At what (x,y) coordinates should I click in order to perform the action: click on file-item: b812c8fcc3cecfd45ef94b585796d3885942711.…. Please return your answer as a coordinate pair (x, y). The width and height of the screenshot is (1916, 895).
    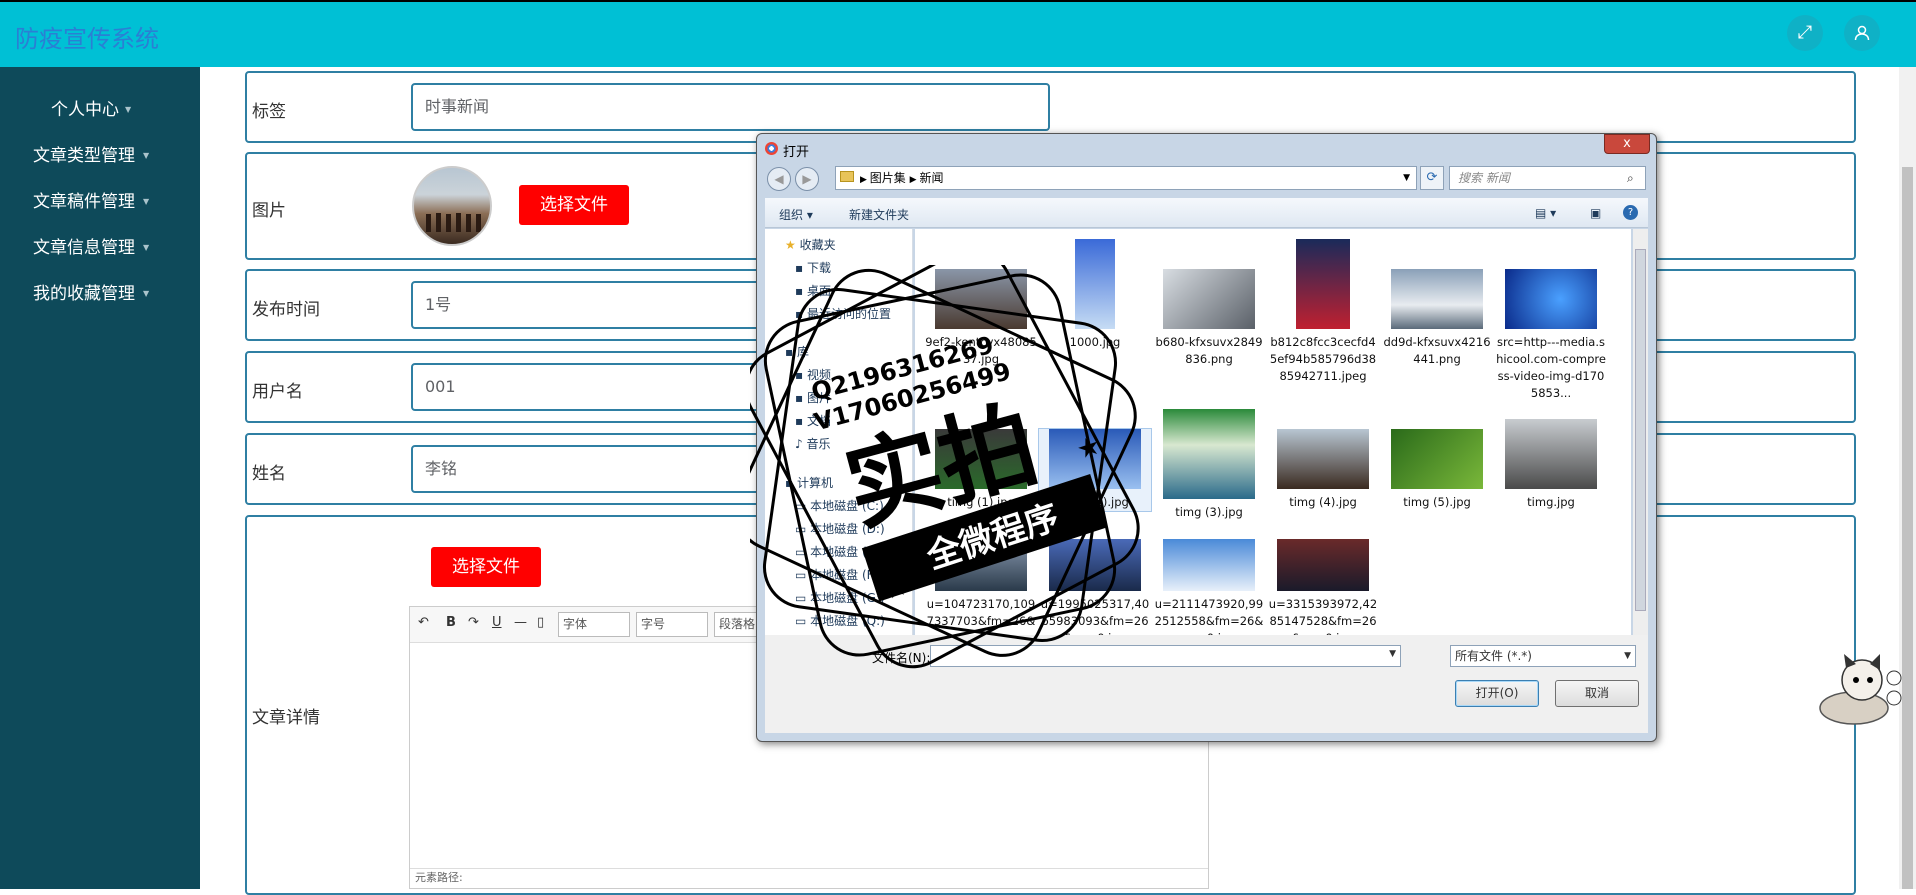
    Looking at the image, I should click on (1323, 312).